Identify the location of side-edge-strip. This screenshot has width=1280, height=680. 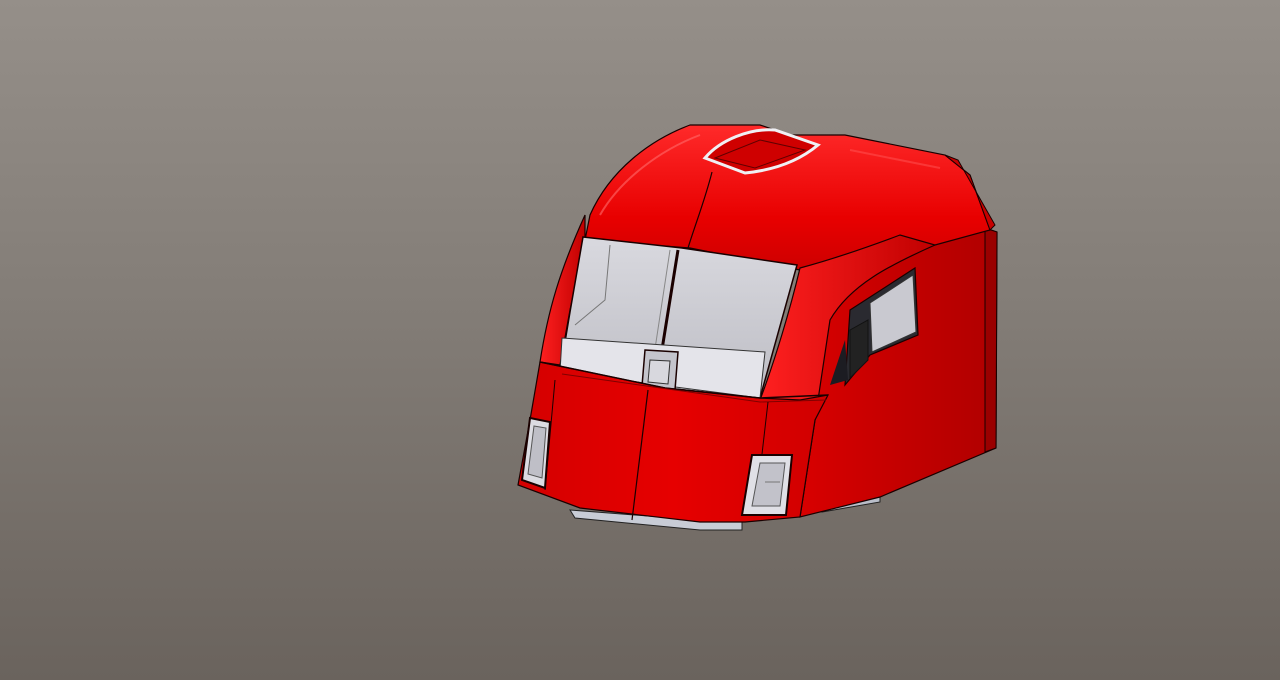
(991, 340).